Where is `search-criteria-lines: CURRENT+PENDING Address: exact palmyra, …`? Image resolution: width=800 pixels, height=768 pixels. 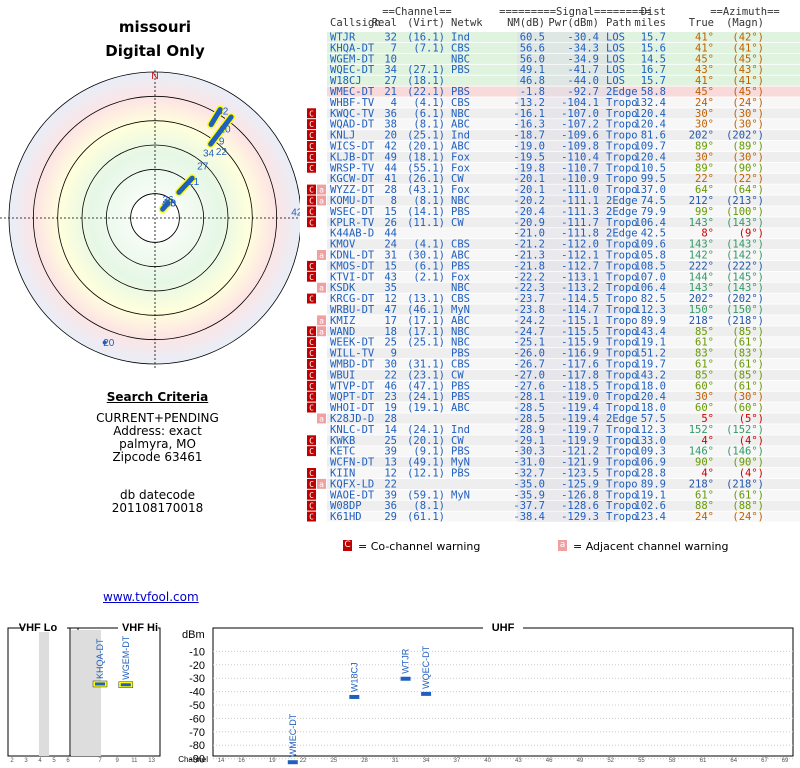 search-criteria-lines: CURRENT+PENDING Address: exact palmyra, … is located at coordinates (157, 438).